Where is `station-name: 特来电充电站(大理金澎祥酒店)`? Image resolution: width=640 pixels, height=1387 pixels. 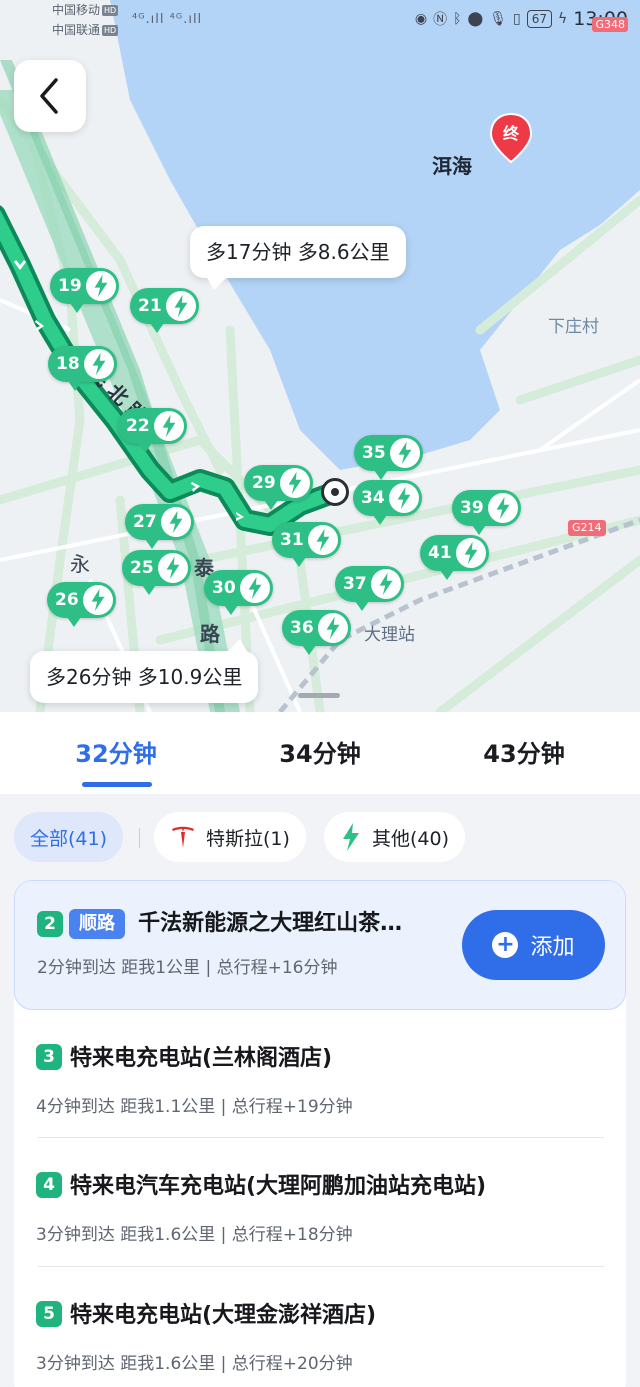
station-name: 特来电充电站(大理金澎祥酒店) is located at coordinates (223, 1315).